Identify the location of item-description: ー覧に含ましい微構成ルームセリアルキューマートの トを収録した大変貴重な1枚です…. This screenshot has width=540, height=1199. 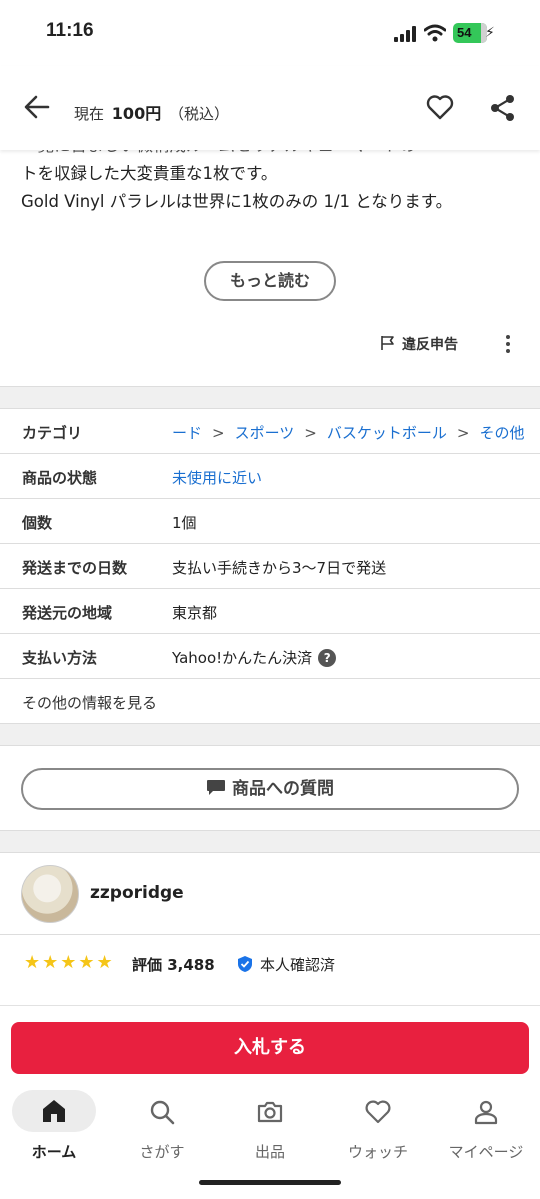
(271, 183).